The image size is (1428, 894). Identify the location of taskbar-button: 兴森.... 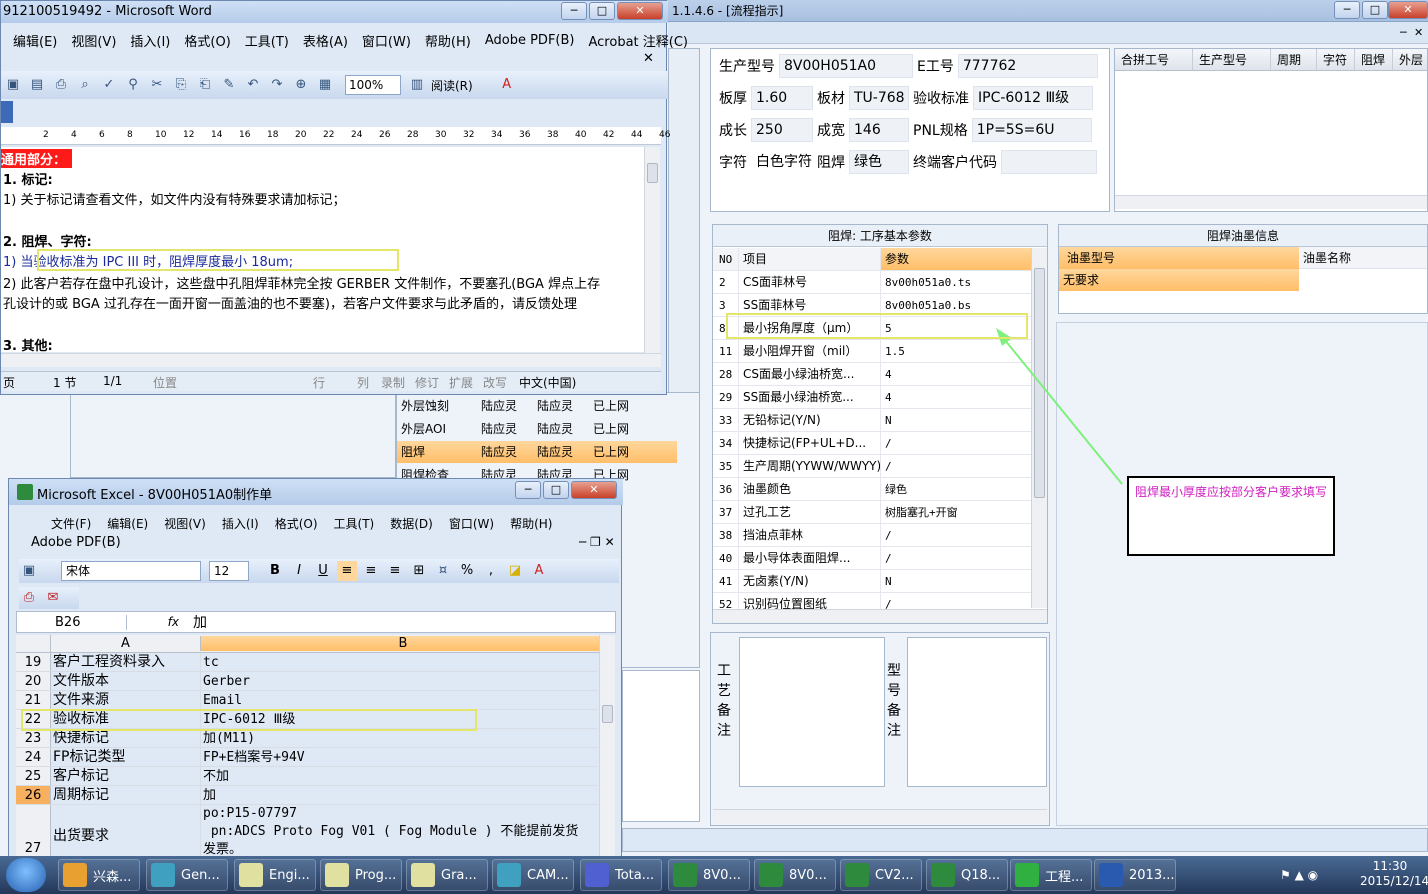
(99, 875).